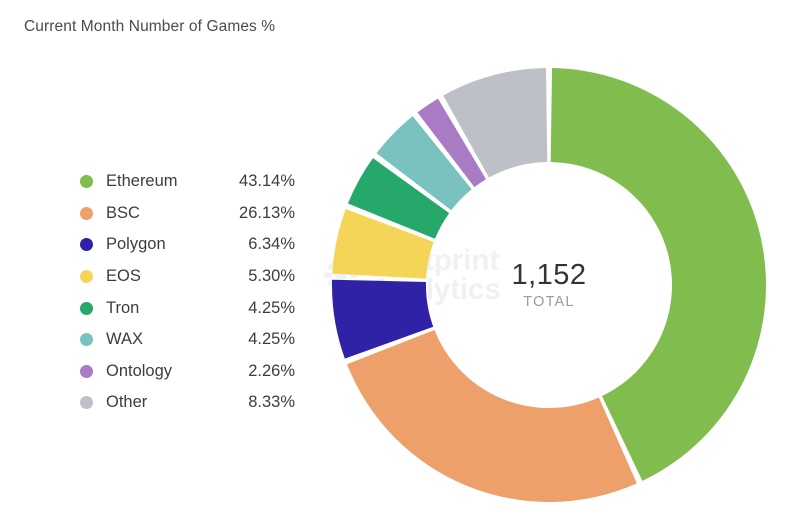 The image size is (789, 528). I want to click on legend-item: Polygon 6.34%, so click(187, 245).